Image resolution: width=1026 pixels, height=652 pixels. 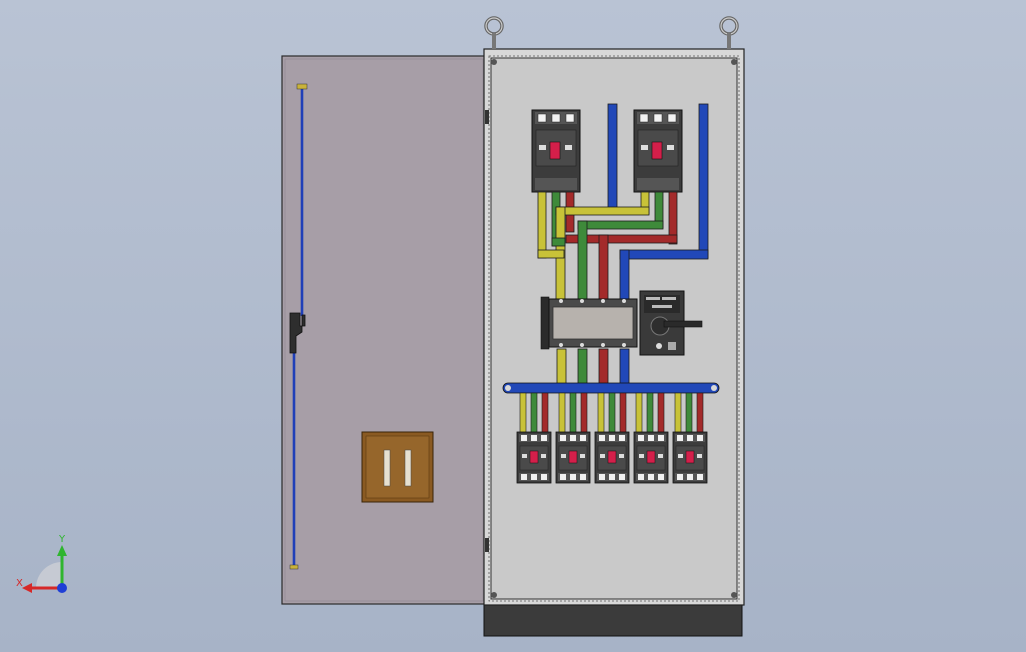 I want to click on neutral-distribution-bar, so click(x=611, y=388).